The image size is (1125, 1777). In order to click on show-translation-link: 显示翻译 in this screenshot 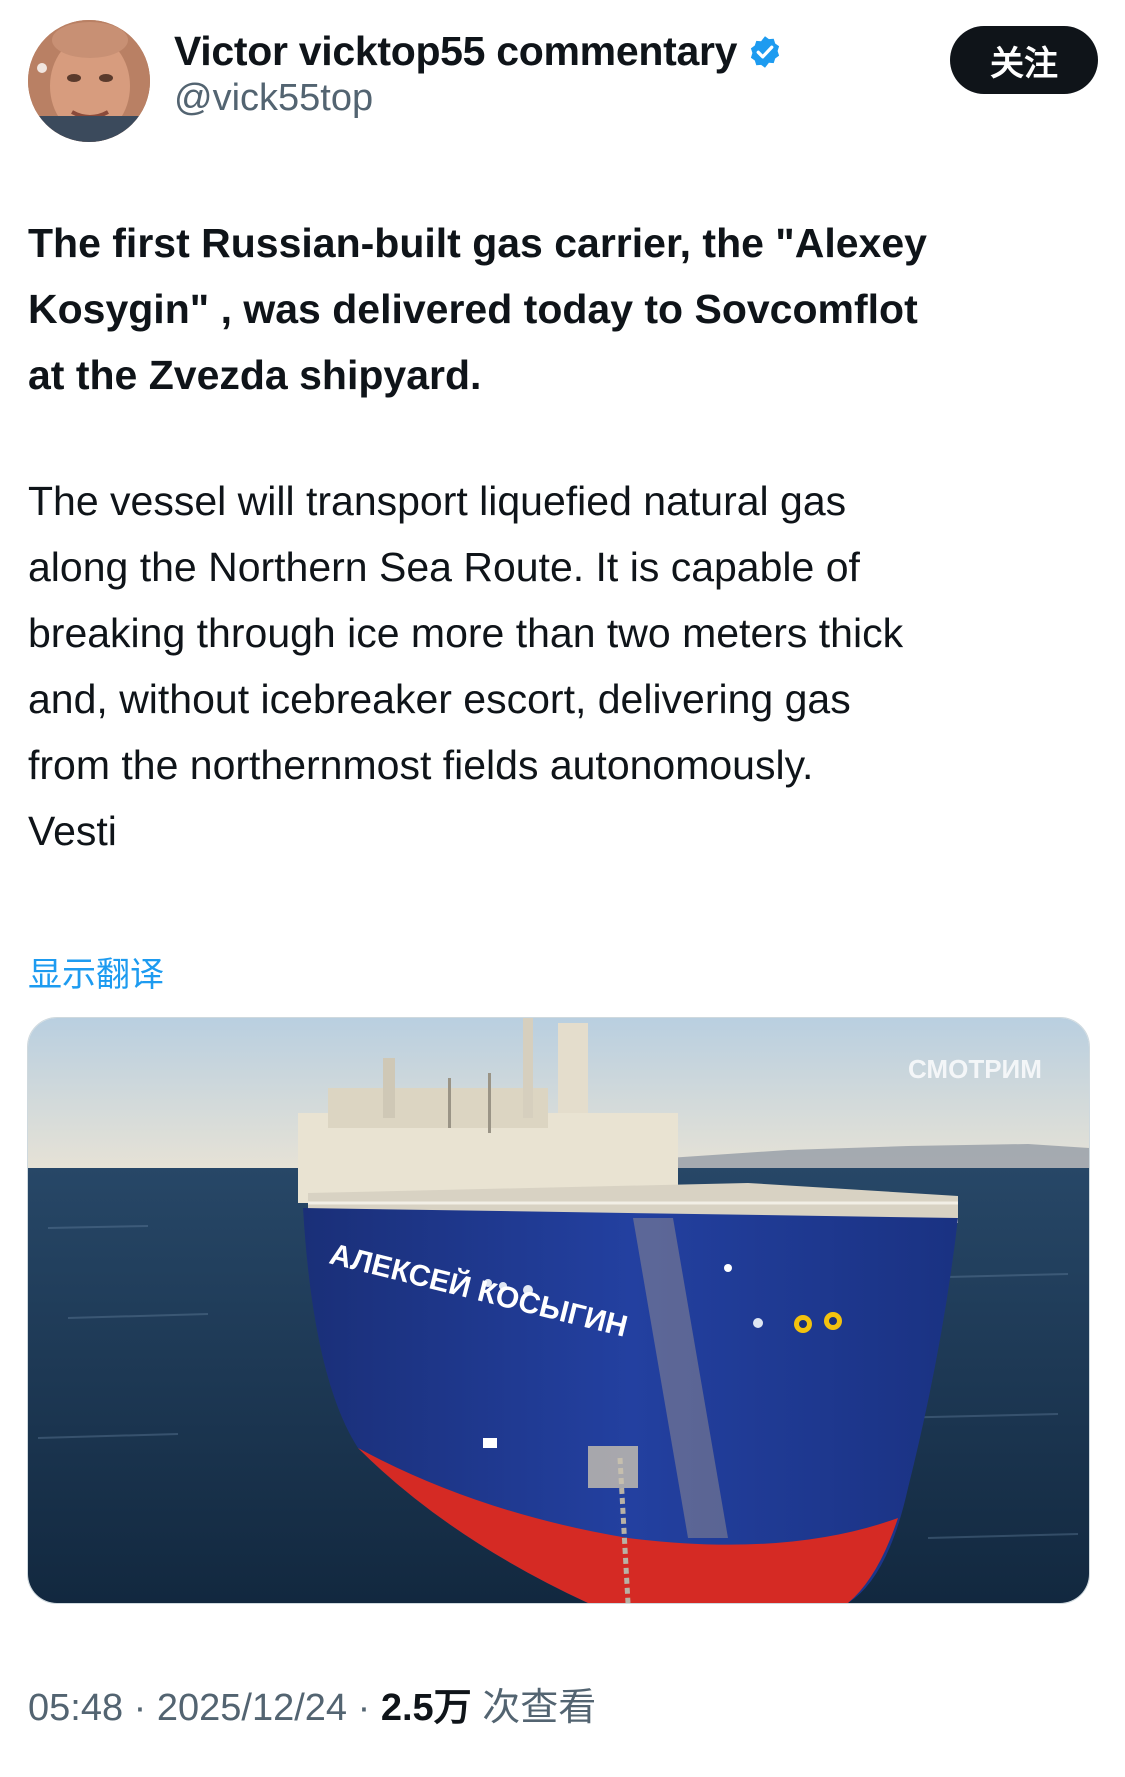, I will do `click(96, 971)`.